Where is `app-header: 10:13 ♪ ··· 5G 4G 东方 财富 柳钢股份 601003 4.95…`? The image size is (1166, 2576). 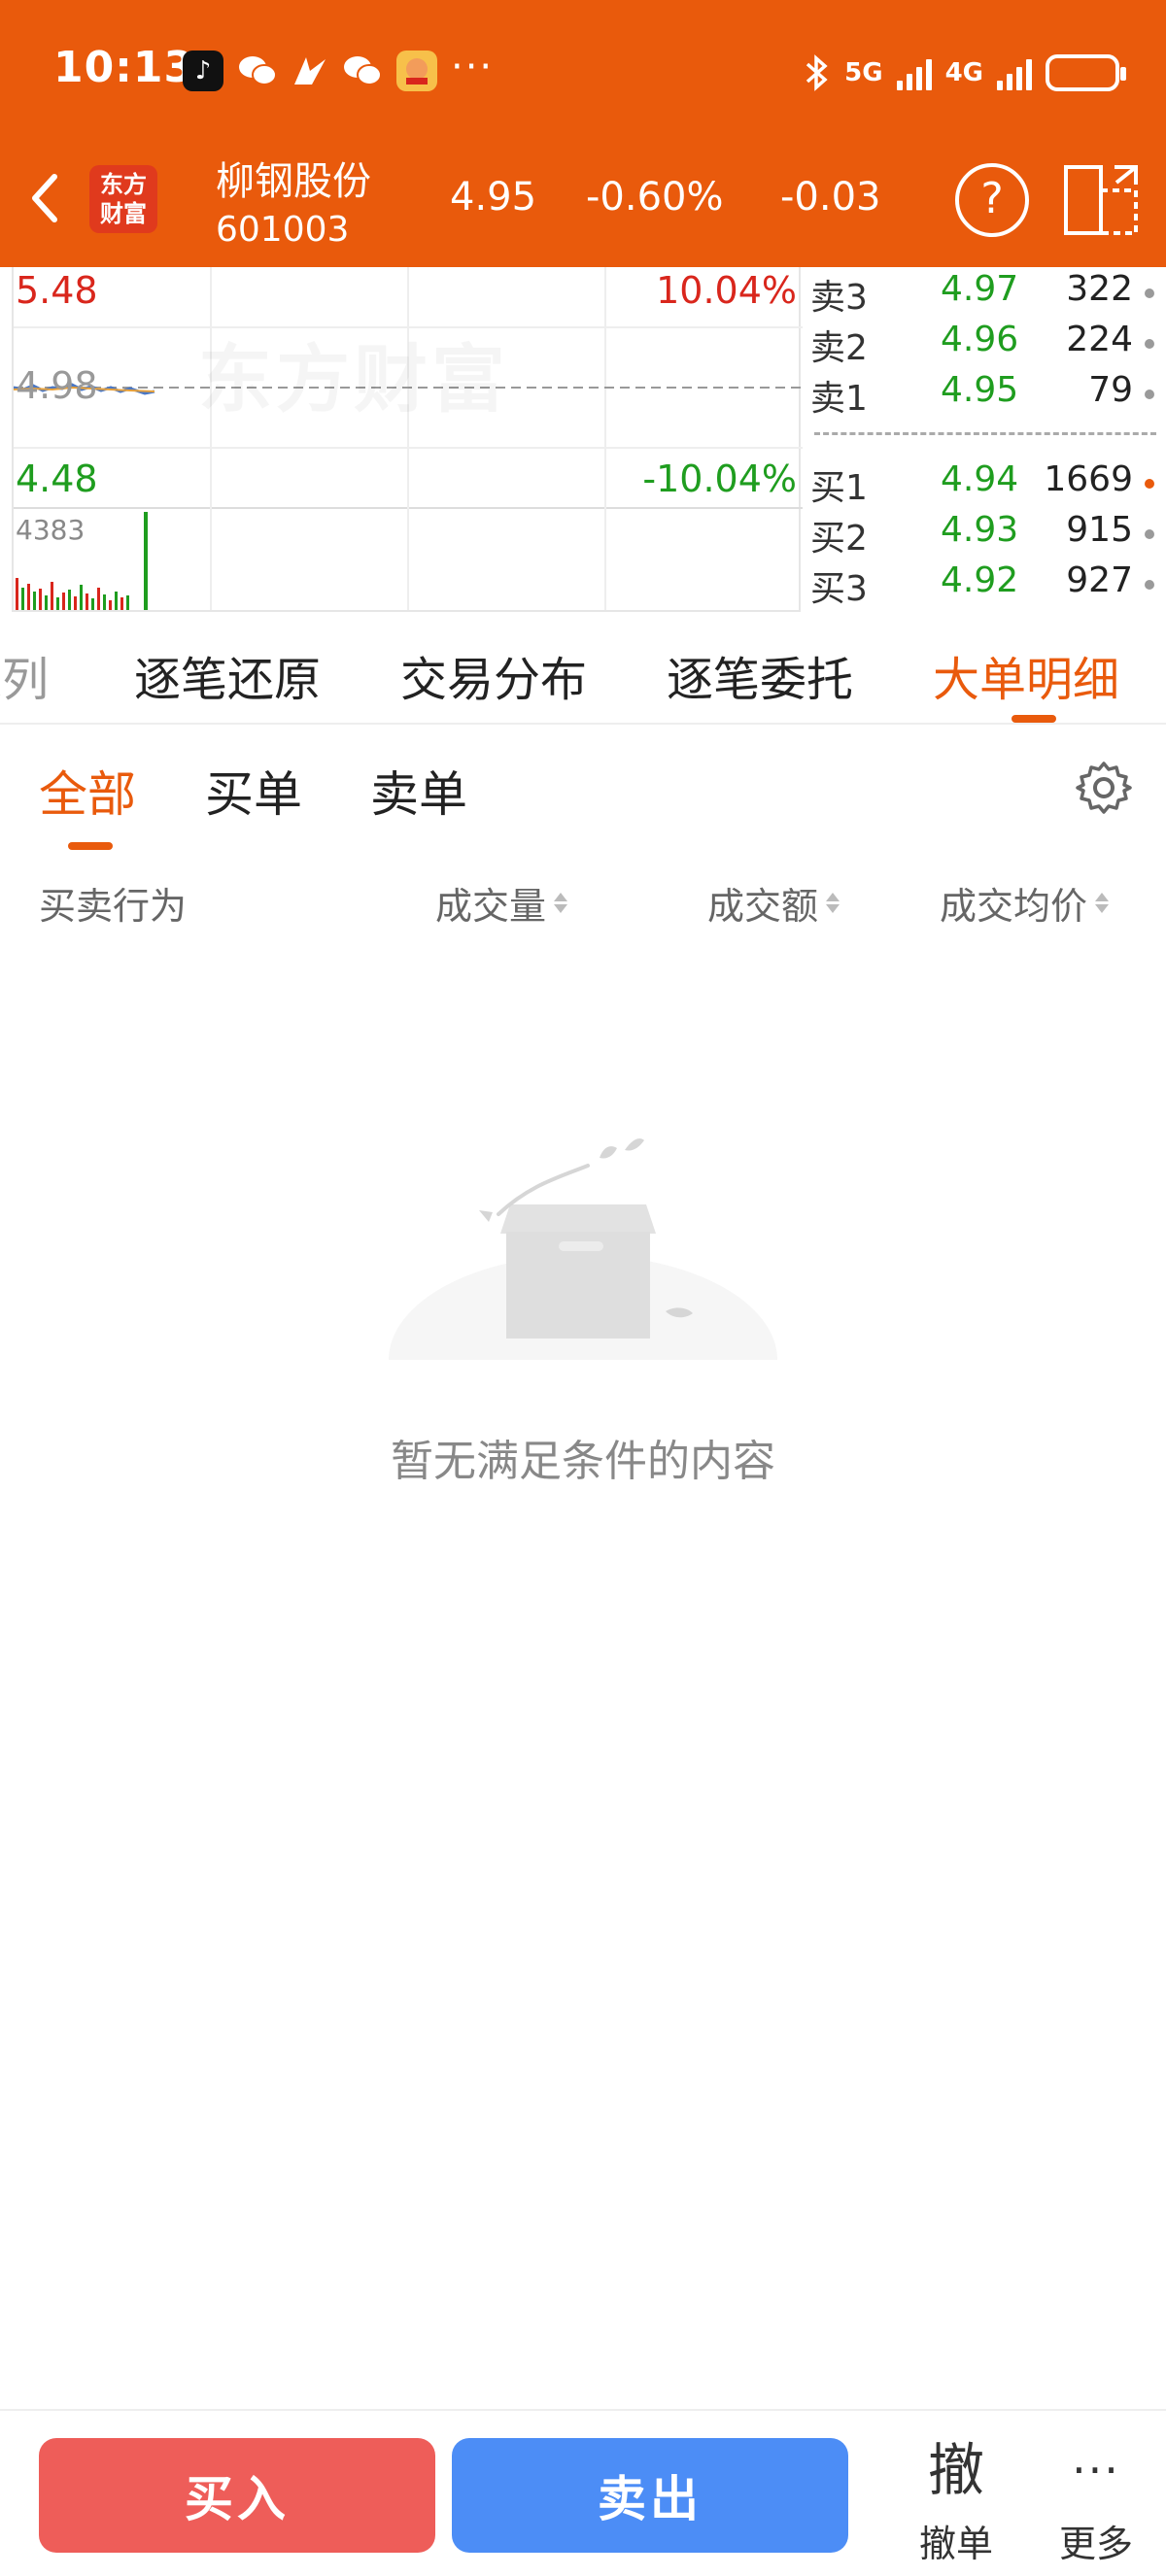
app-header: 10:13 ♪ ··· 5G 4G 东方 财富 柳钢股份 601003 4.95… is located at coordinates (583, 133).